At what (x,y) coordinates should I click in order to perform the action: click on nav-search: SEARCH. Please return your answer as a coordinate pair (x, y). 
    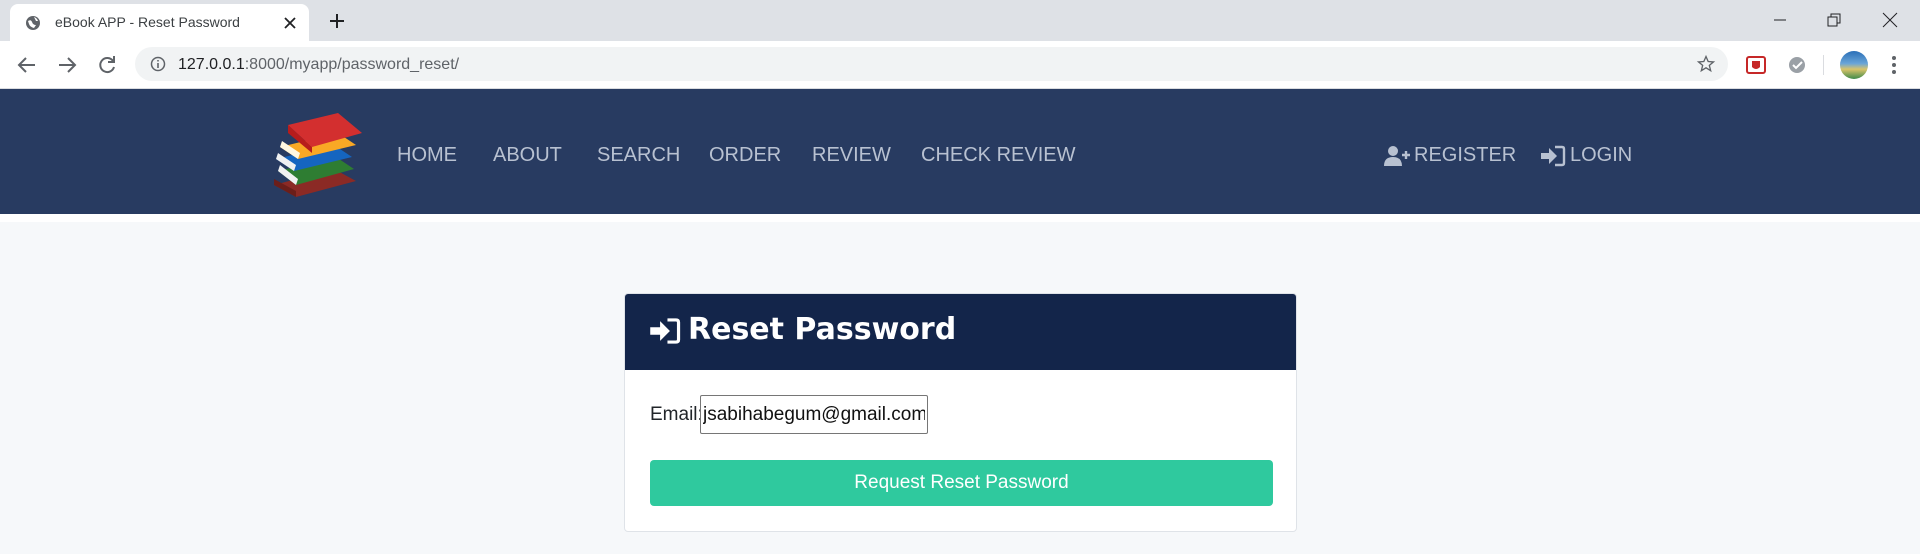
    Looking at the image, I should click on (638, 155).